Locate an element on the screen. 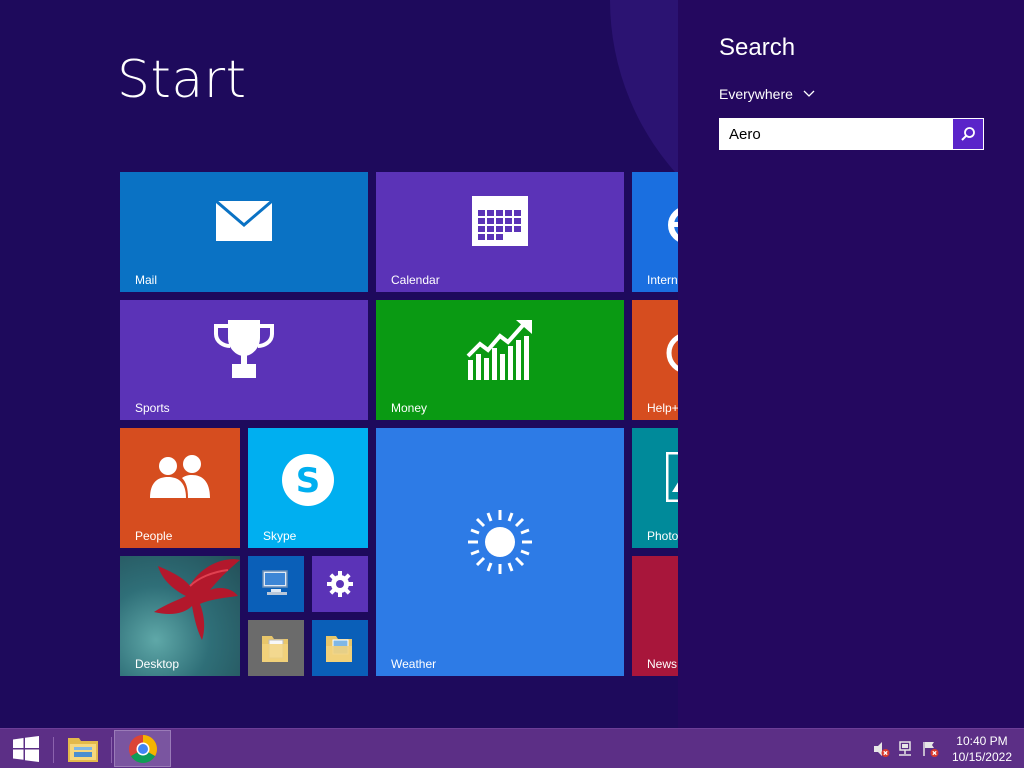  svg-text: S is located at coordinates (308, 481).